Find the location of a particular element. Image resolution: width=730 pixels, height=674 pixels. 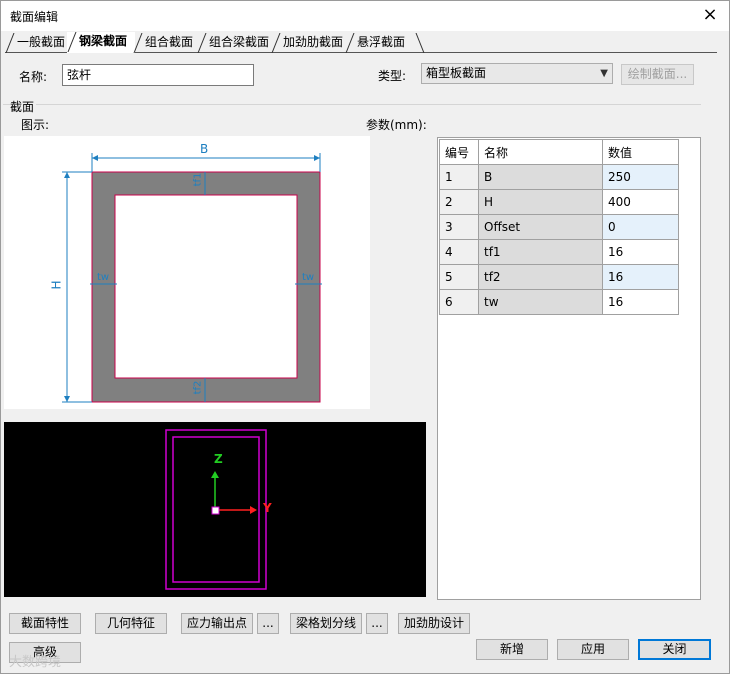

param-name: B is located at coordinates (540, 177).